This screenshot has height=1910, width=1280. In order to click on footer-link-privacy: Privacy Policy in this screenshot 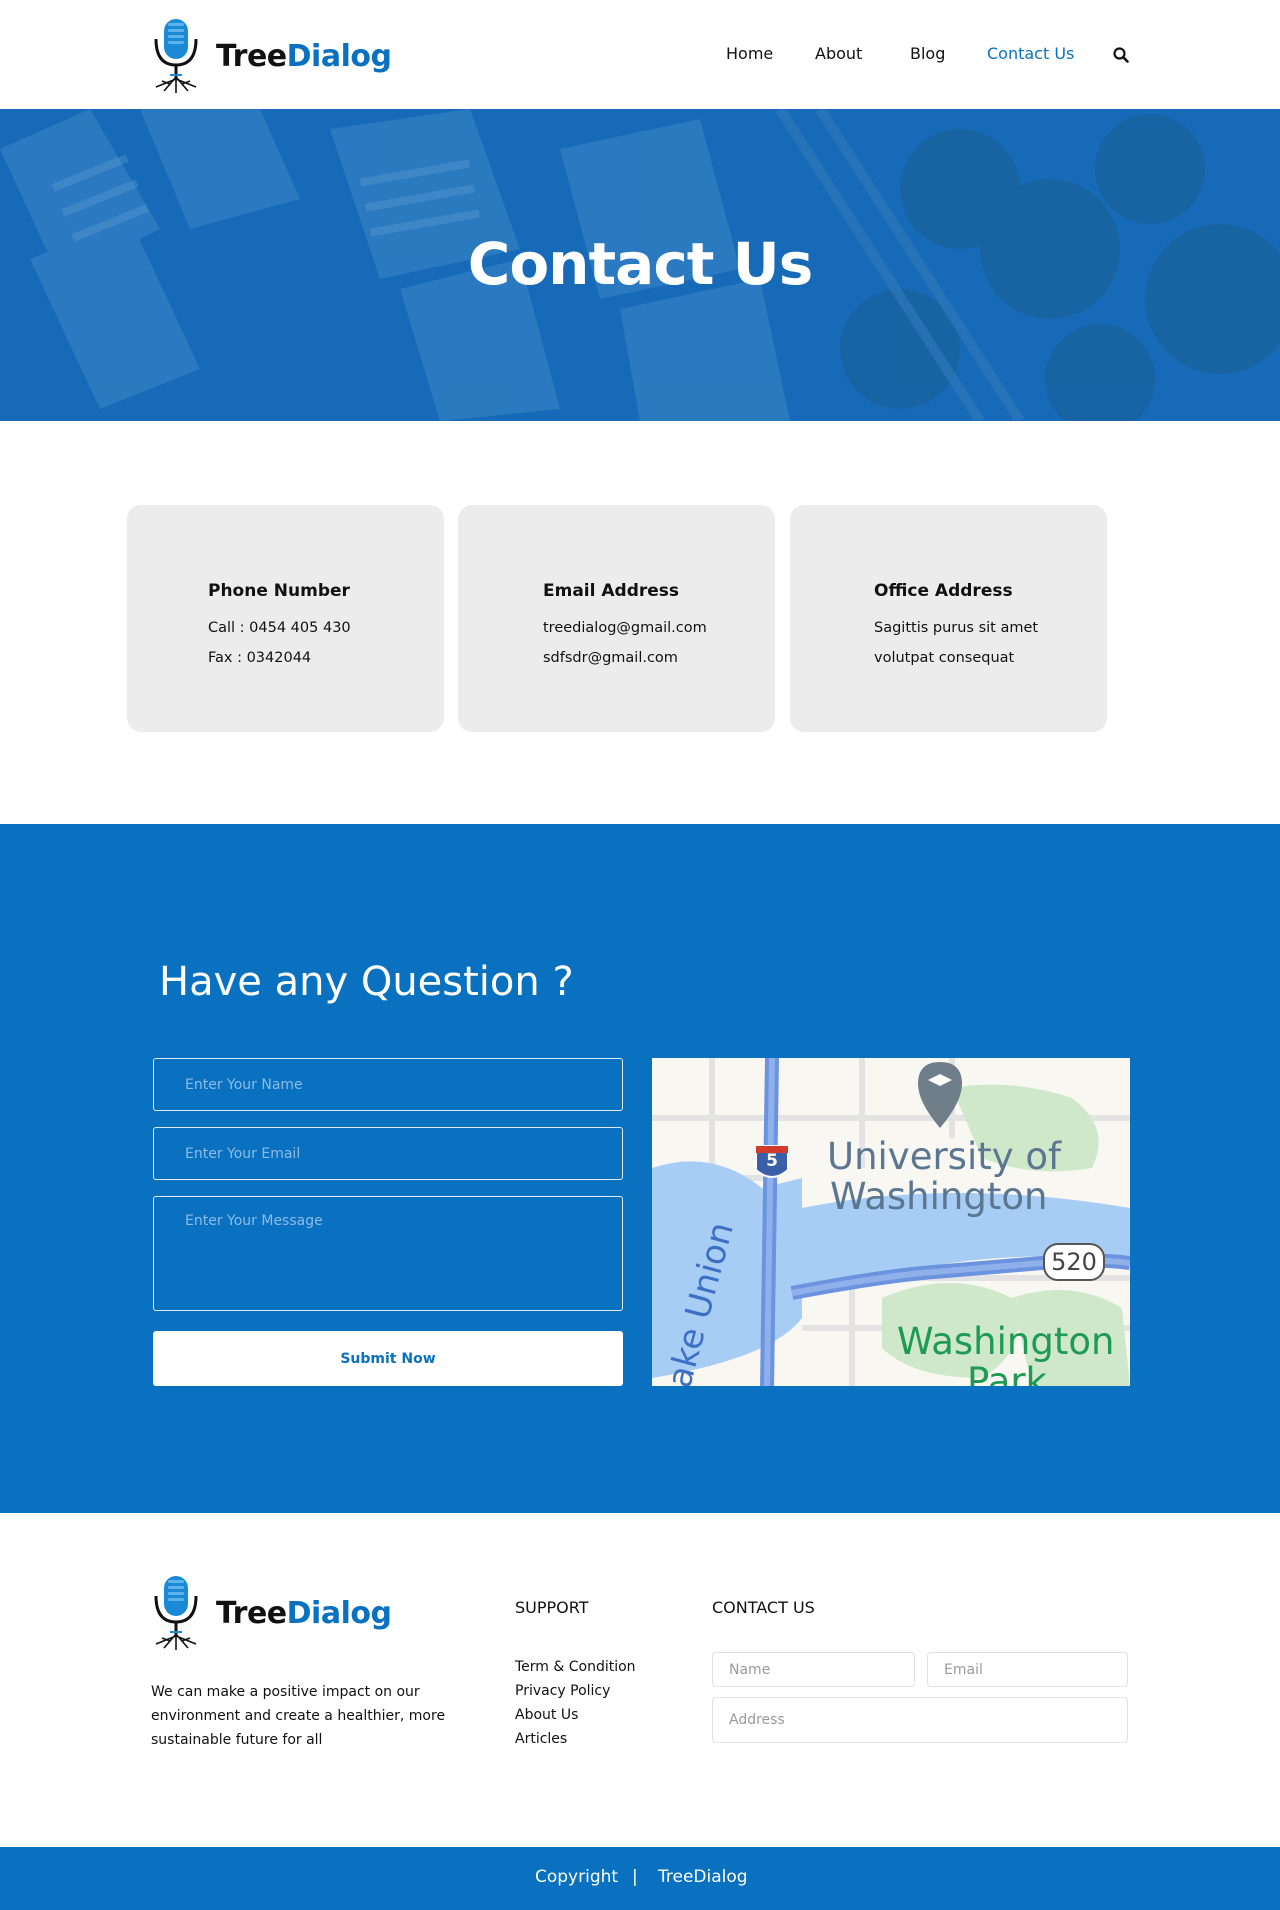, I will do `click(562, 1691)`.